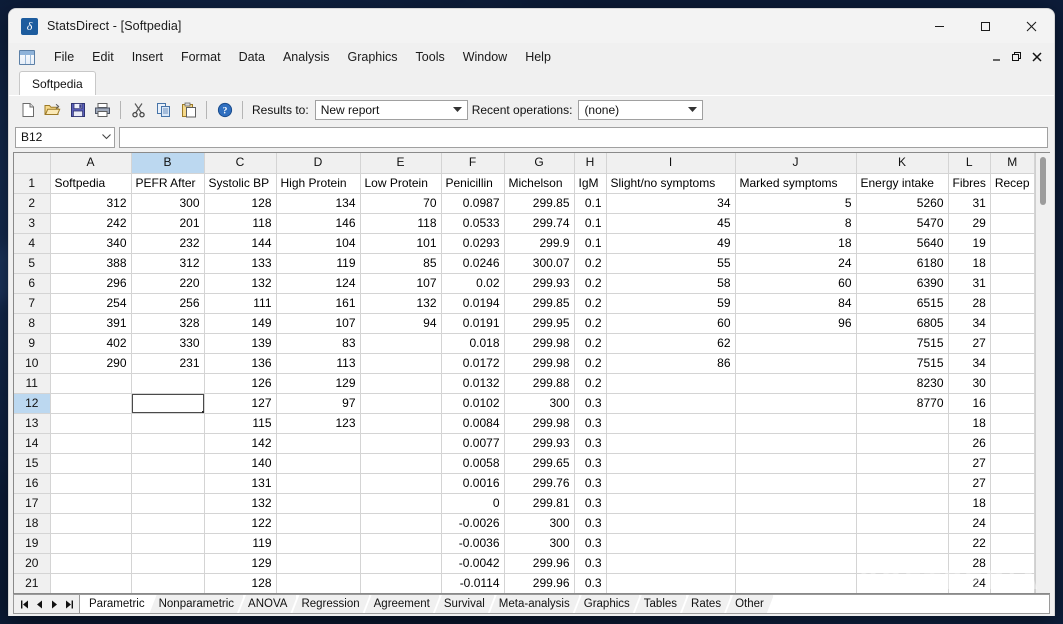 The width and height of the screenshot is (1063, 624). I want to click on cell-e16, so click(401, 483).